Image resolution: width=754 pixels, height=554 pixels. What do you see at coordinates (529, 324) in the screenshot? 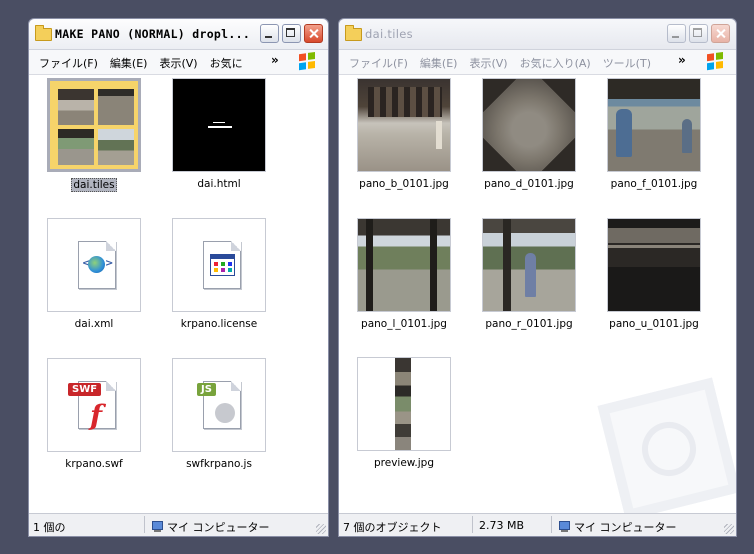
I see `file-label: pano_r_0101.jpg` at bounding box center [529, 324].